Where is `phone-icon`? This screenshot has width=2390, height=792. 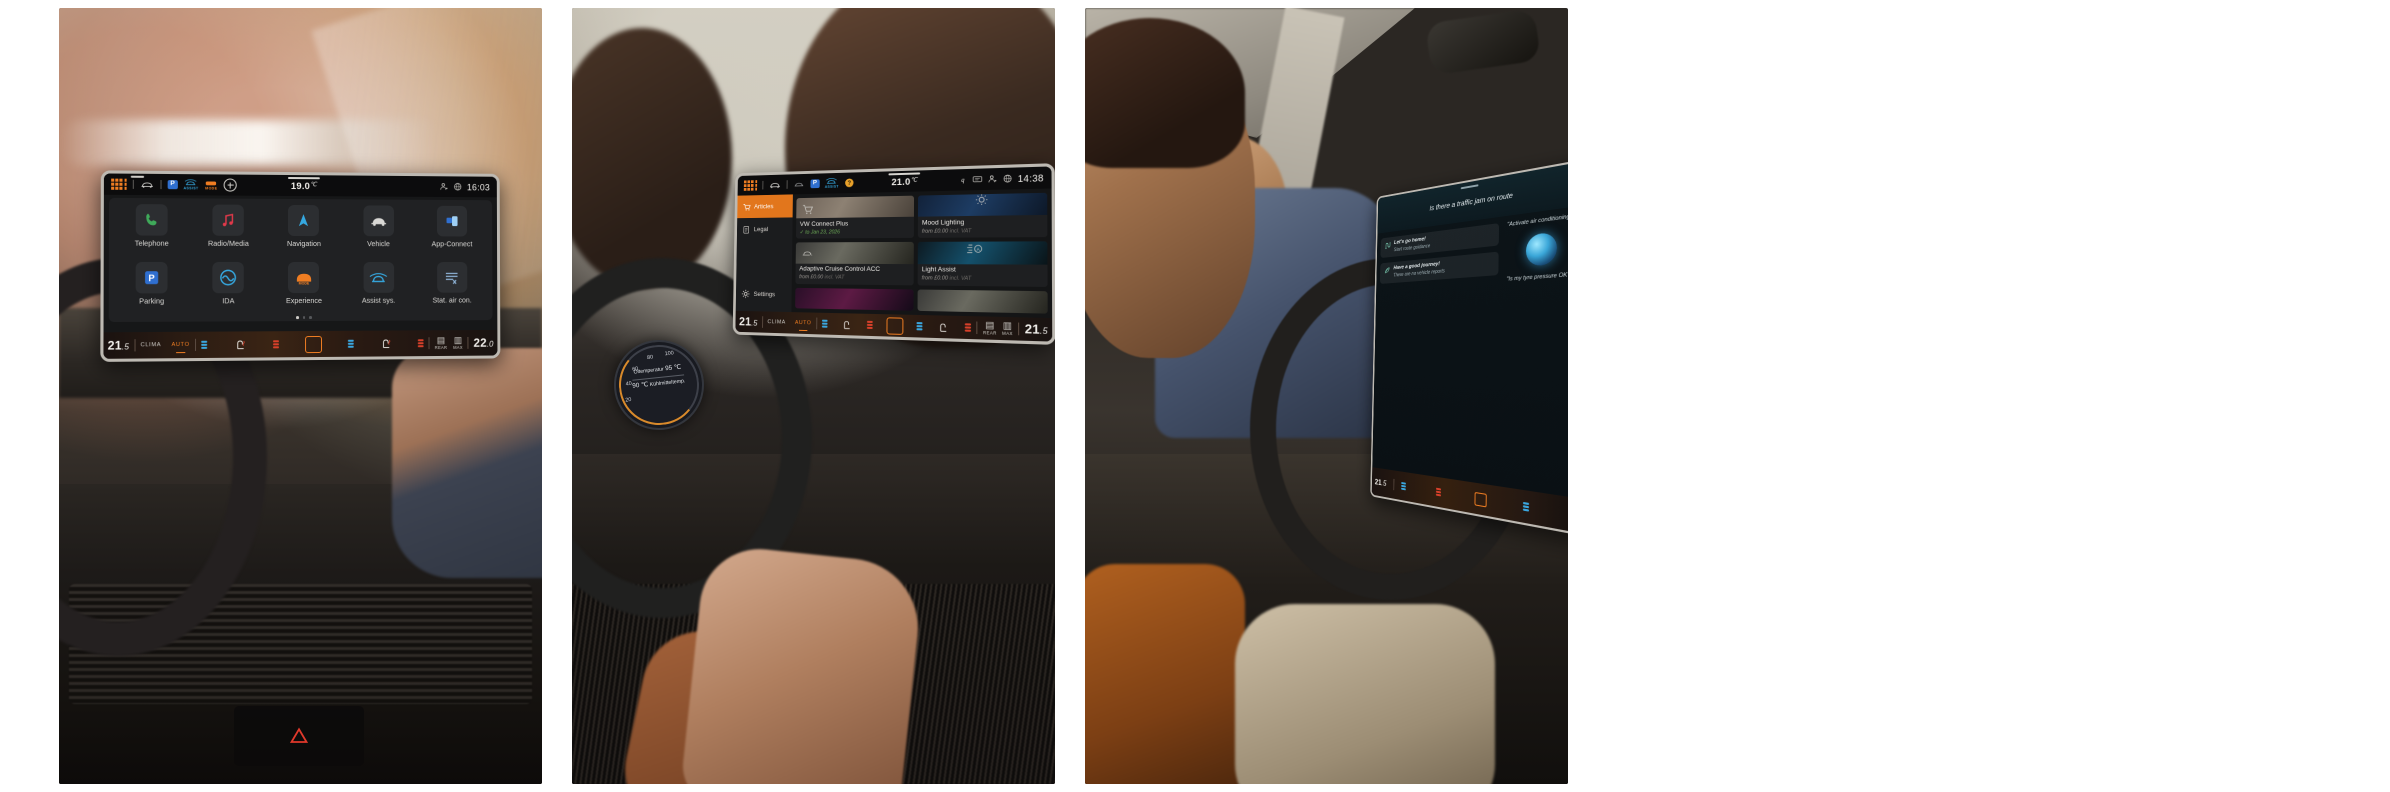
phone-icon is located at coordinates (151, 220).